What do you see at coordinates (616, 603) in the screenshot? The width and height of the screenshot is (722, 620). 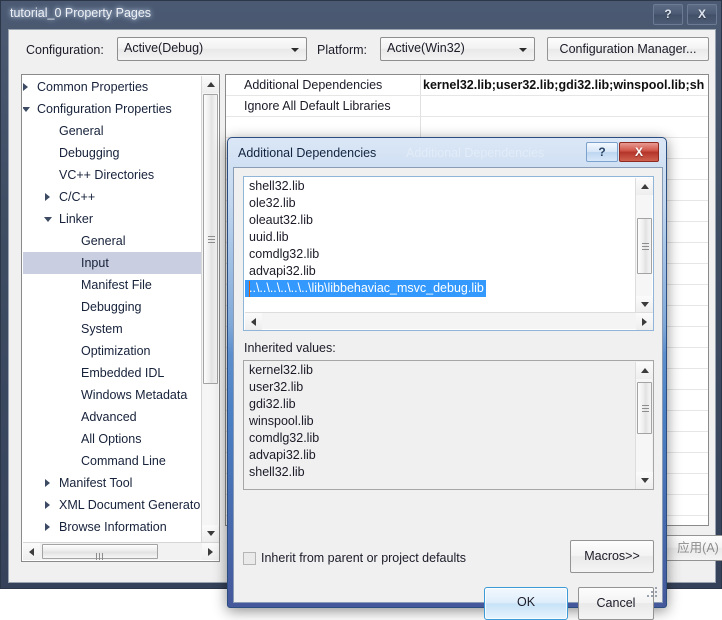 I see `cancel-button: Cancel` at bounding box center [616, 603].